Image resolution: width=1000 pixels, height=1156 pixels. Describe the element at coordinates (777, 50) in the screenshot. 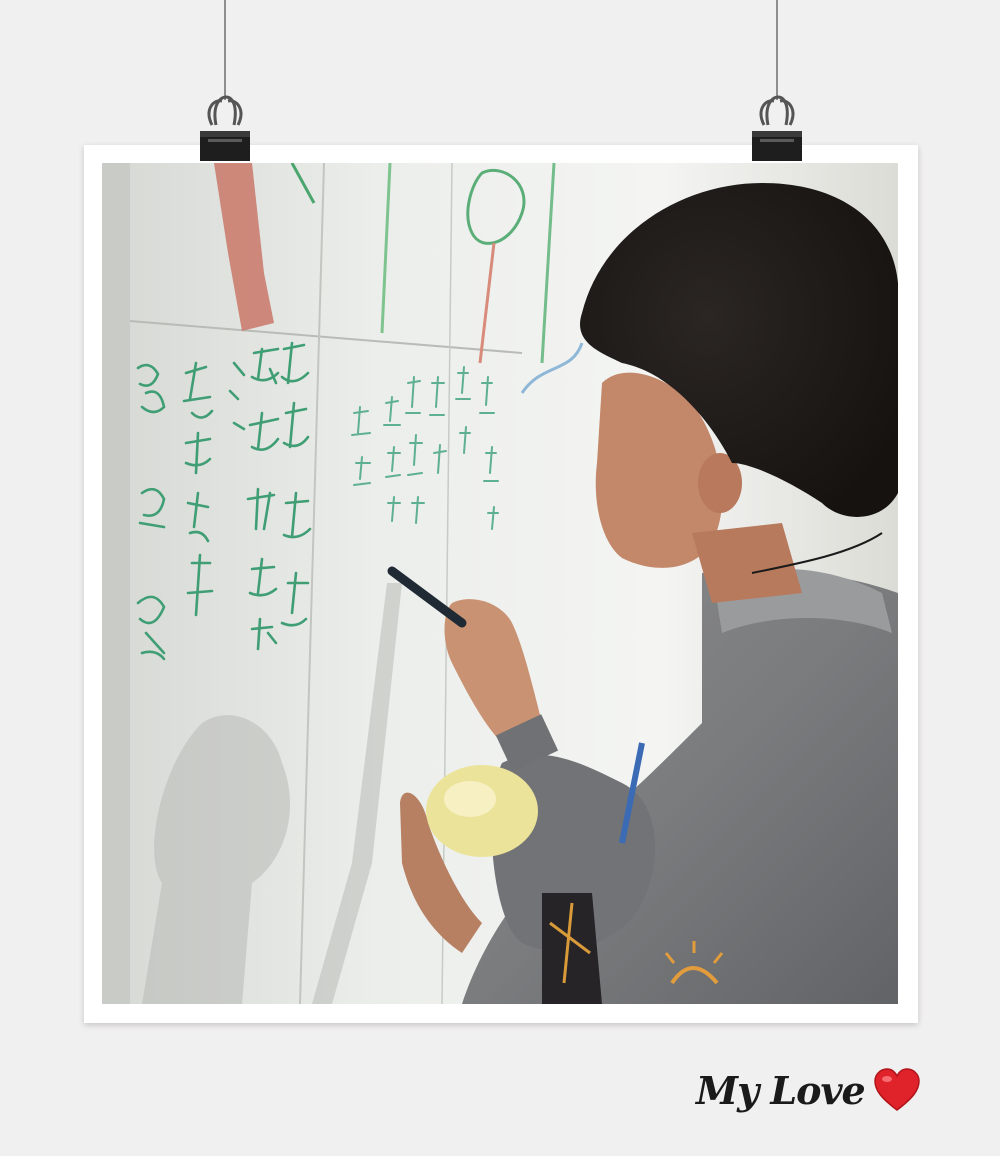

I see `hanging-string-right` at that location.